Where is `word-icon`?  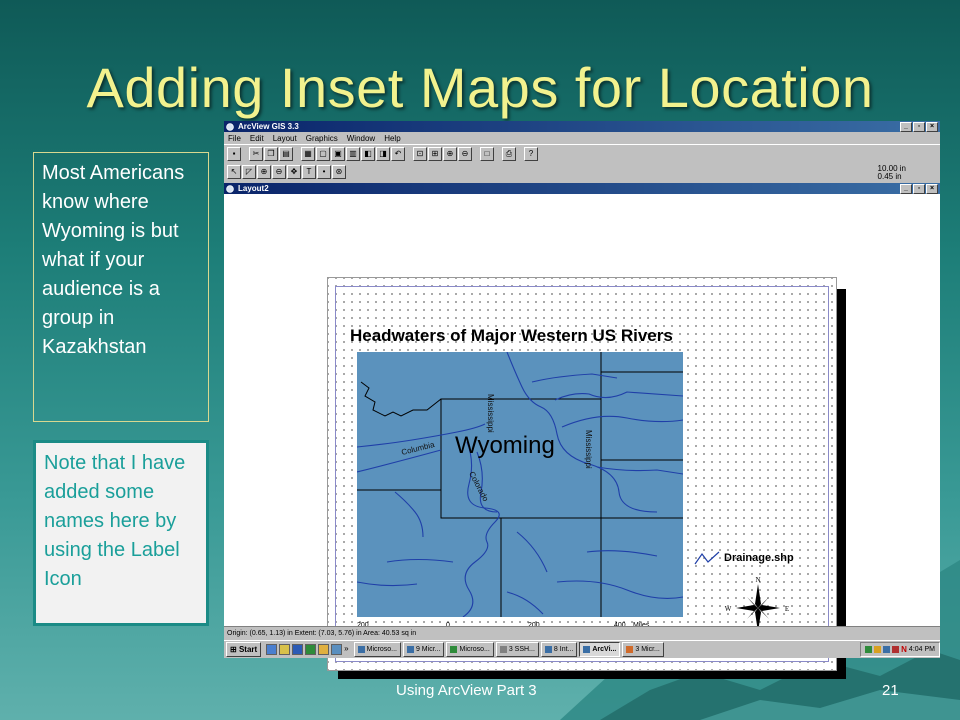 word-icon is located at coordinates (298, 649).